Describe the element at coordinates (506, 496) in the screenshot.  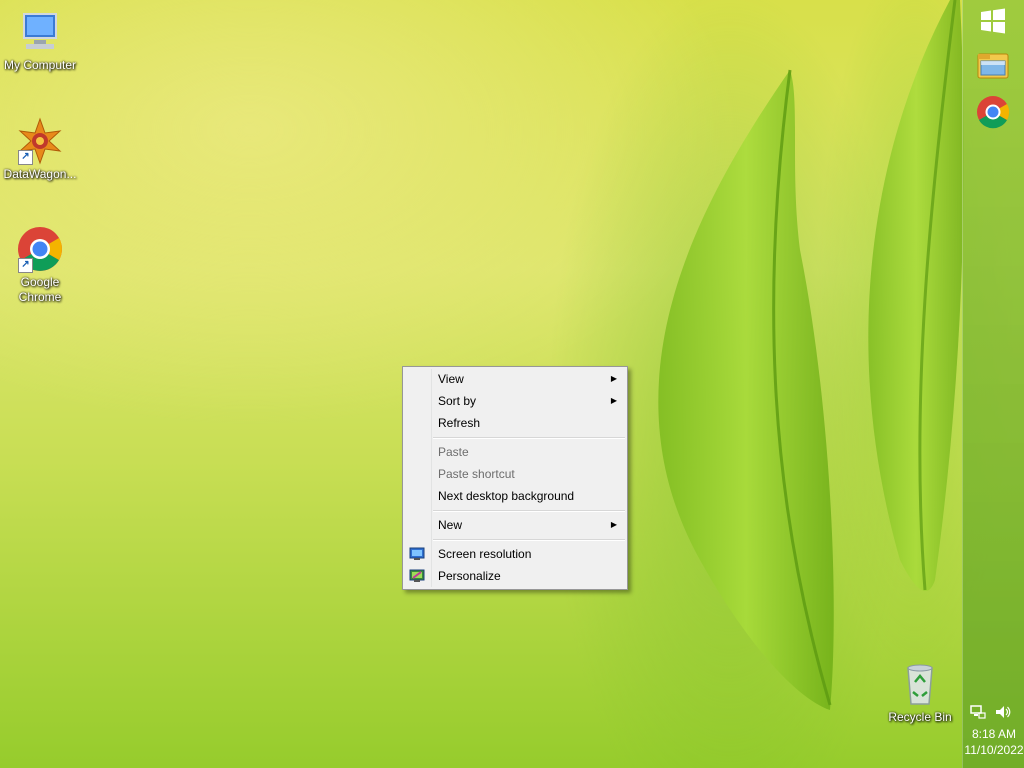
I see `menu-item-label: Next desktop background` at that location.